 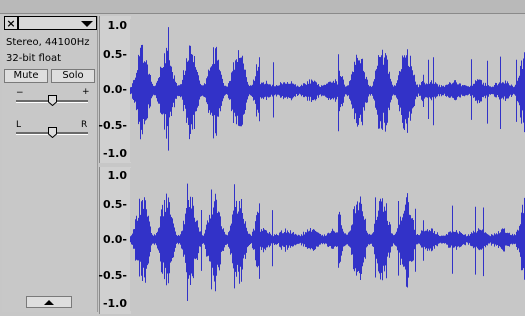 What do you see at coordinates (34, 58) in the screenshot?
I see `sample-format-info: 32-bit float` at bounding box center [34, 58].